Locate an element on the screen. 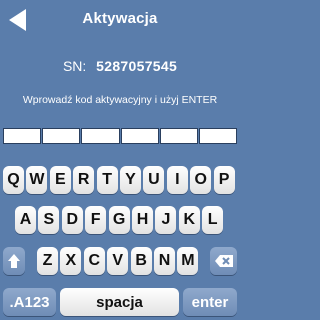 The width and height of the screenshot is (320, 320). key-u: U is located at coordinates (154, 180).